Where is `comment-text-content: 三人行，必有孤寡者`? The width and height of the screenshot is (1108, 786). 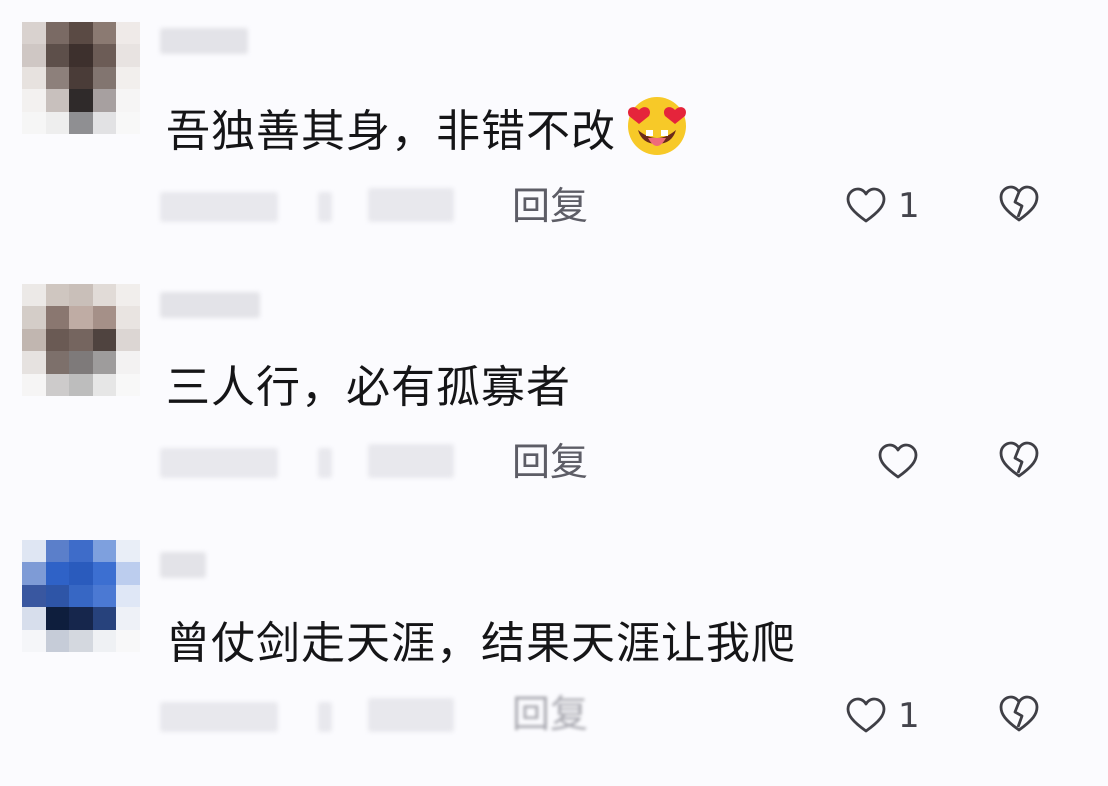
comment-text-content: 三人行，必有孤寡者 is located at coordinates (368, 387).